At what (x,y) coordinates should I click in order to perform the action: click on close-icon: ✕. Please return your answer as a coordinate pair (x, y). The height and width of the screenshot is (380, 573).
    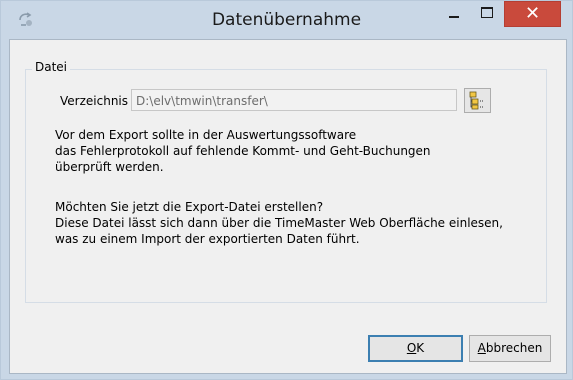
    Looking at the image, I should click on (532, 13).